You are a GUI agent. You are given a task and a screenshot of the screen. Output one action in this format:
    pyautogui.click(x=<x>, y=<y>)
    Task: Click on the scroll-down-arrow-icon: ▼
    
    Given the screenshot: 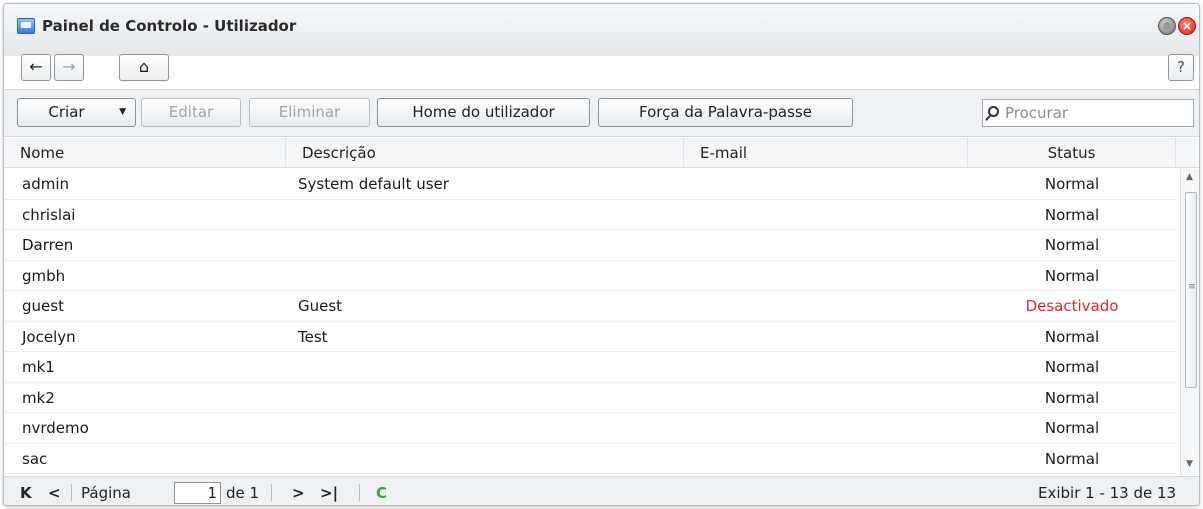 What is the action you would take?
    pyautogui.click(x=1189, y=464)
    